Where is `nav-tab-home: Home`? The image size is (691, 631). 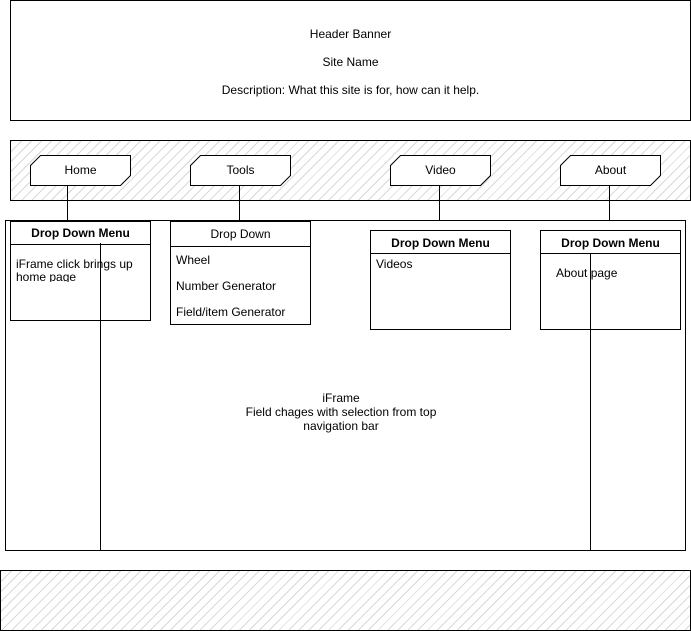 nav-tab-home: Home is located at coordinates (80, 170).